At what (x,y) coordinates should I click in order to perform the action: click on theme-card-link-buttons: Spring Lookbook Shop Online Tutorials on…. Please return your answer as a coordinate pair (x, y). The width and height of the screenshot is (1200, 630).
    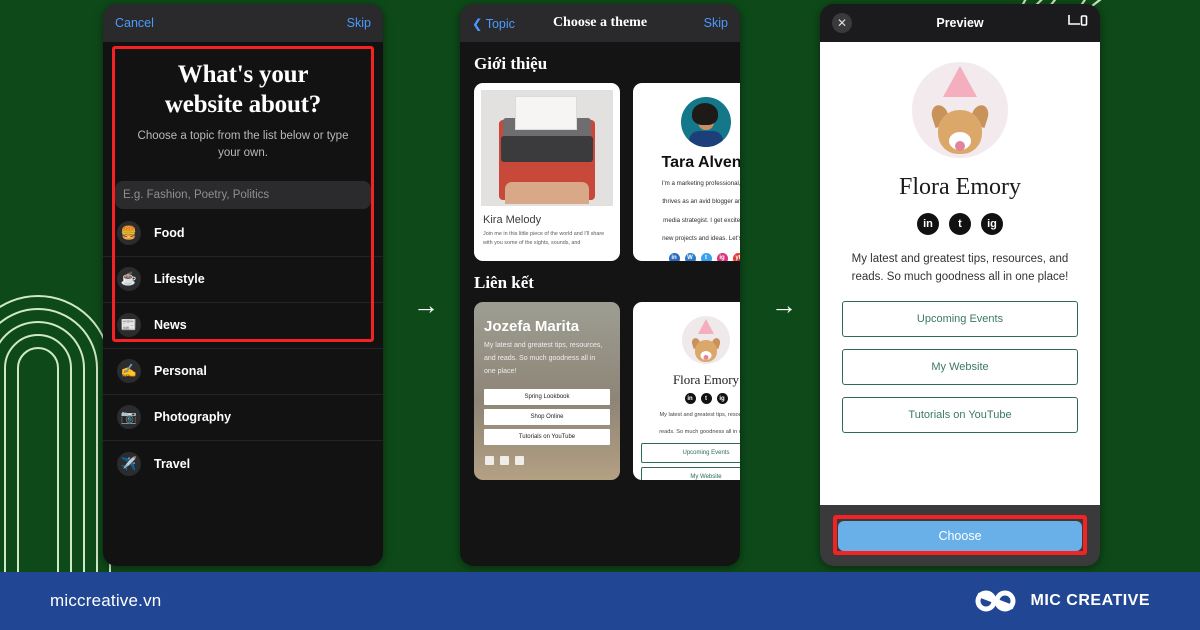
    Looking at the image, I should click on (547, 412).